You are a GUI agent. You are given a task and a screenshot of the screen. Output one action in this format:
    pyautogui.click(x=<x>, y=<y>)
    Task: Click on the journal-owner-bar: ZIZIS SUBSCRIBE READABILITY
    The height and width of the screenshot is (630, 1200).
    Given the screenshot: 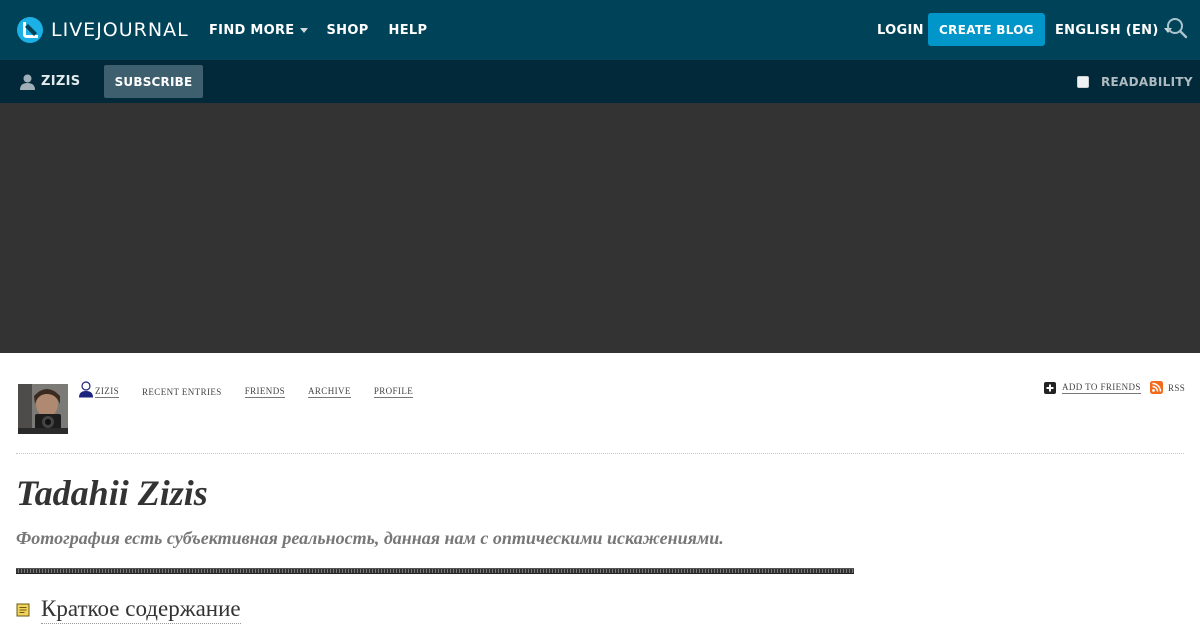 What is the action you would take?
    pyautogui.click(x=600, y=81)
    